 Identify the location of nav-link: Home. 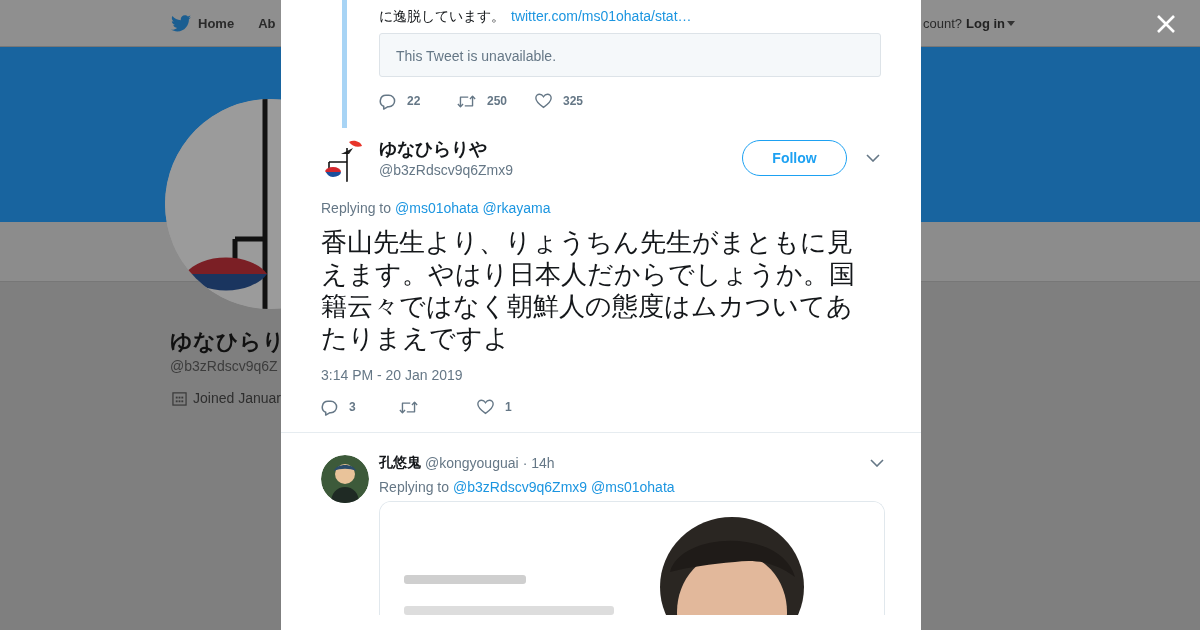
(203, 23).